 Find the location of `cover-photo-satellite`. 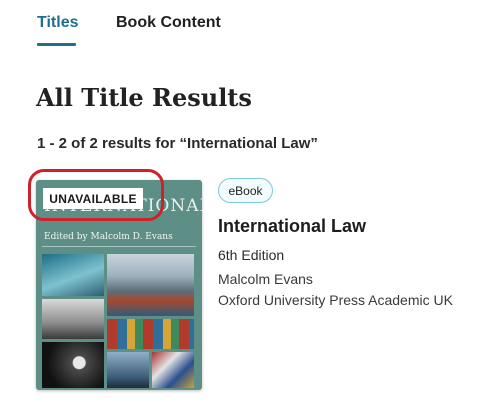

cover-photo-satellite is located at coordinates (73, 365).